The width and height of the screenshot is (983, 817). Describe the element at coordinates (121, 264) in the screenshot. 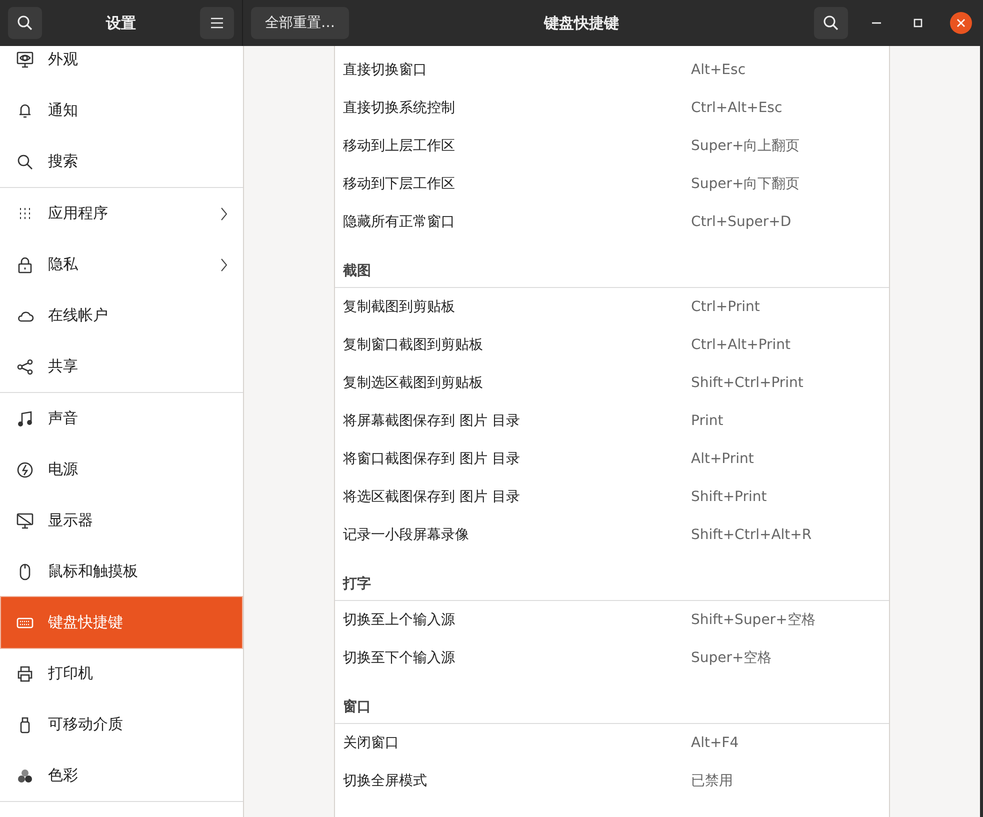

I see `sidebar-item: 隐私` at that location.